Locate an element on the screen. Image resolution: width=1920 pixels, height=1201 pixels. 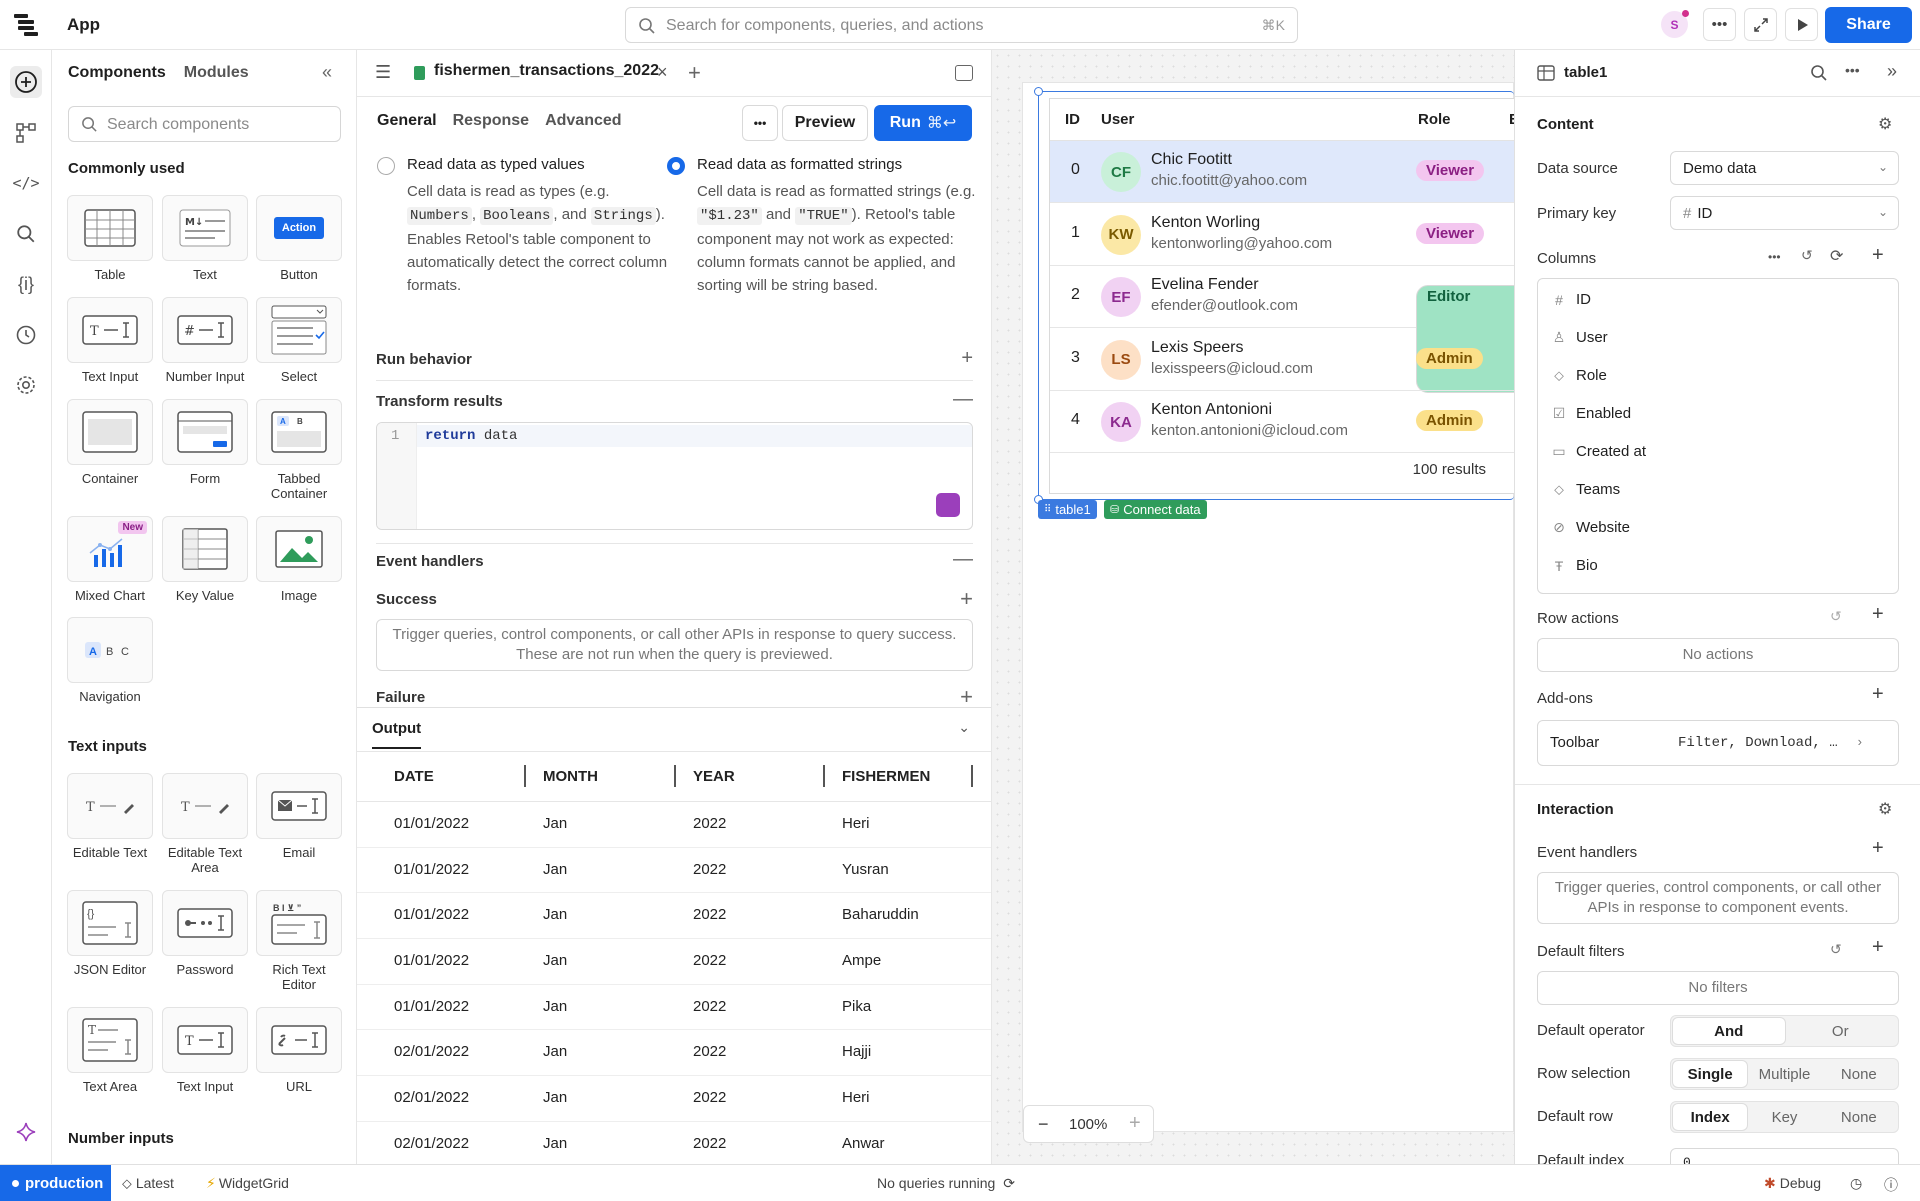
table-row: 01/01/2022 Jan 2022 Pika is located at coordinates (674, 1008).